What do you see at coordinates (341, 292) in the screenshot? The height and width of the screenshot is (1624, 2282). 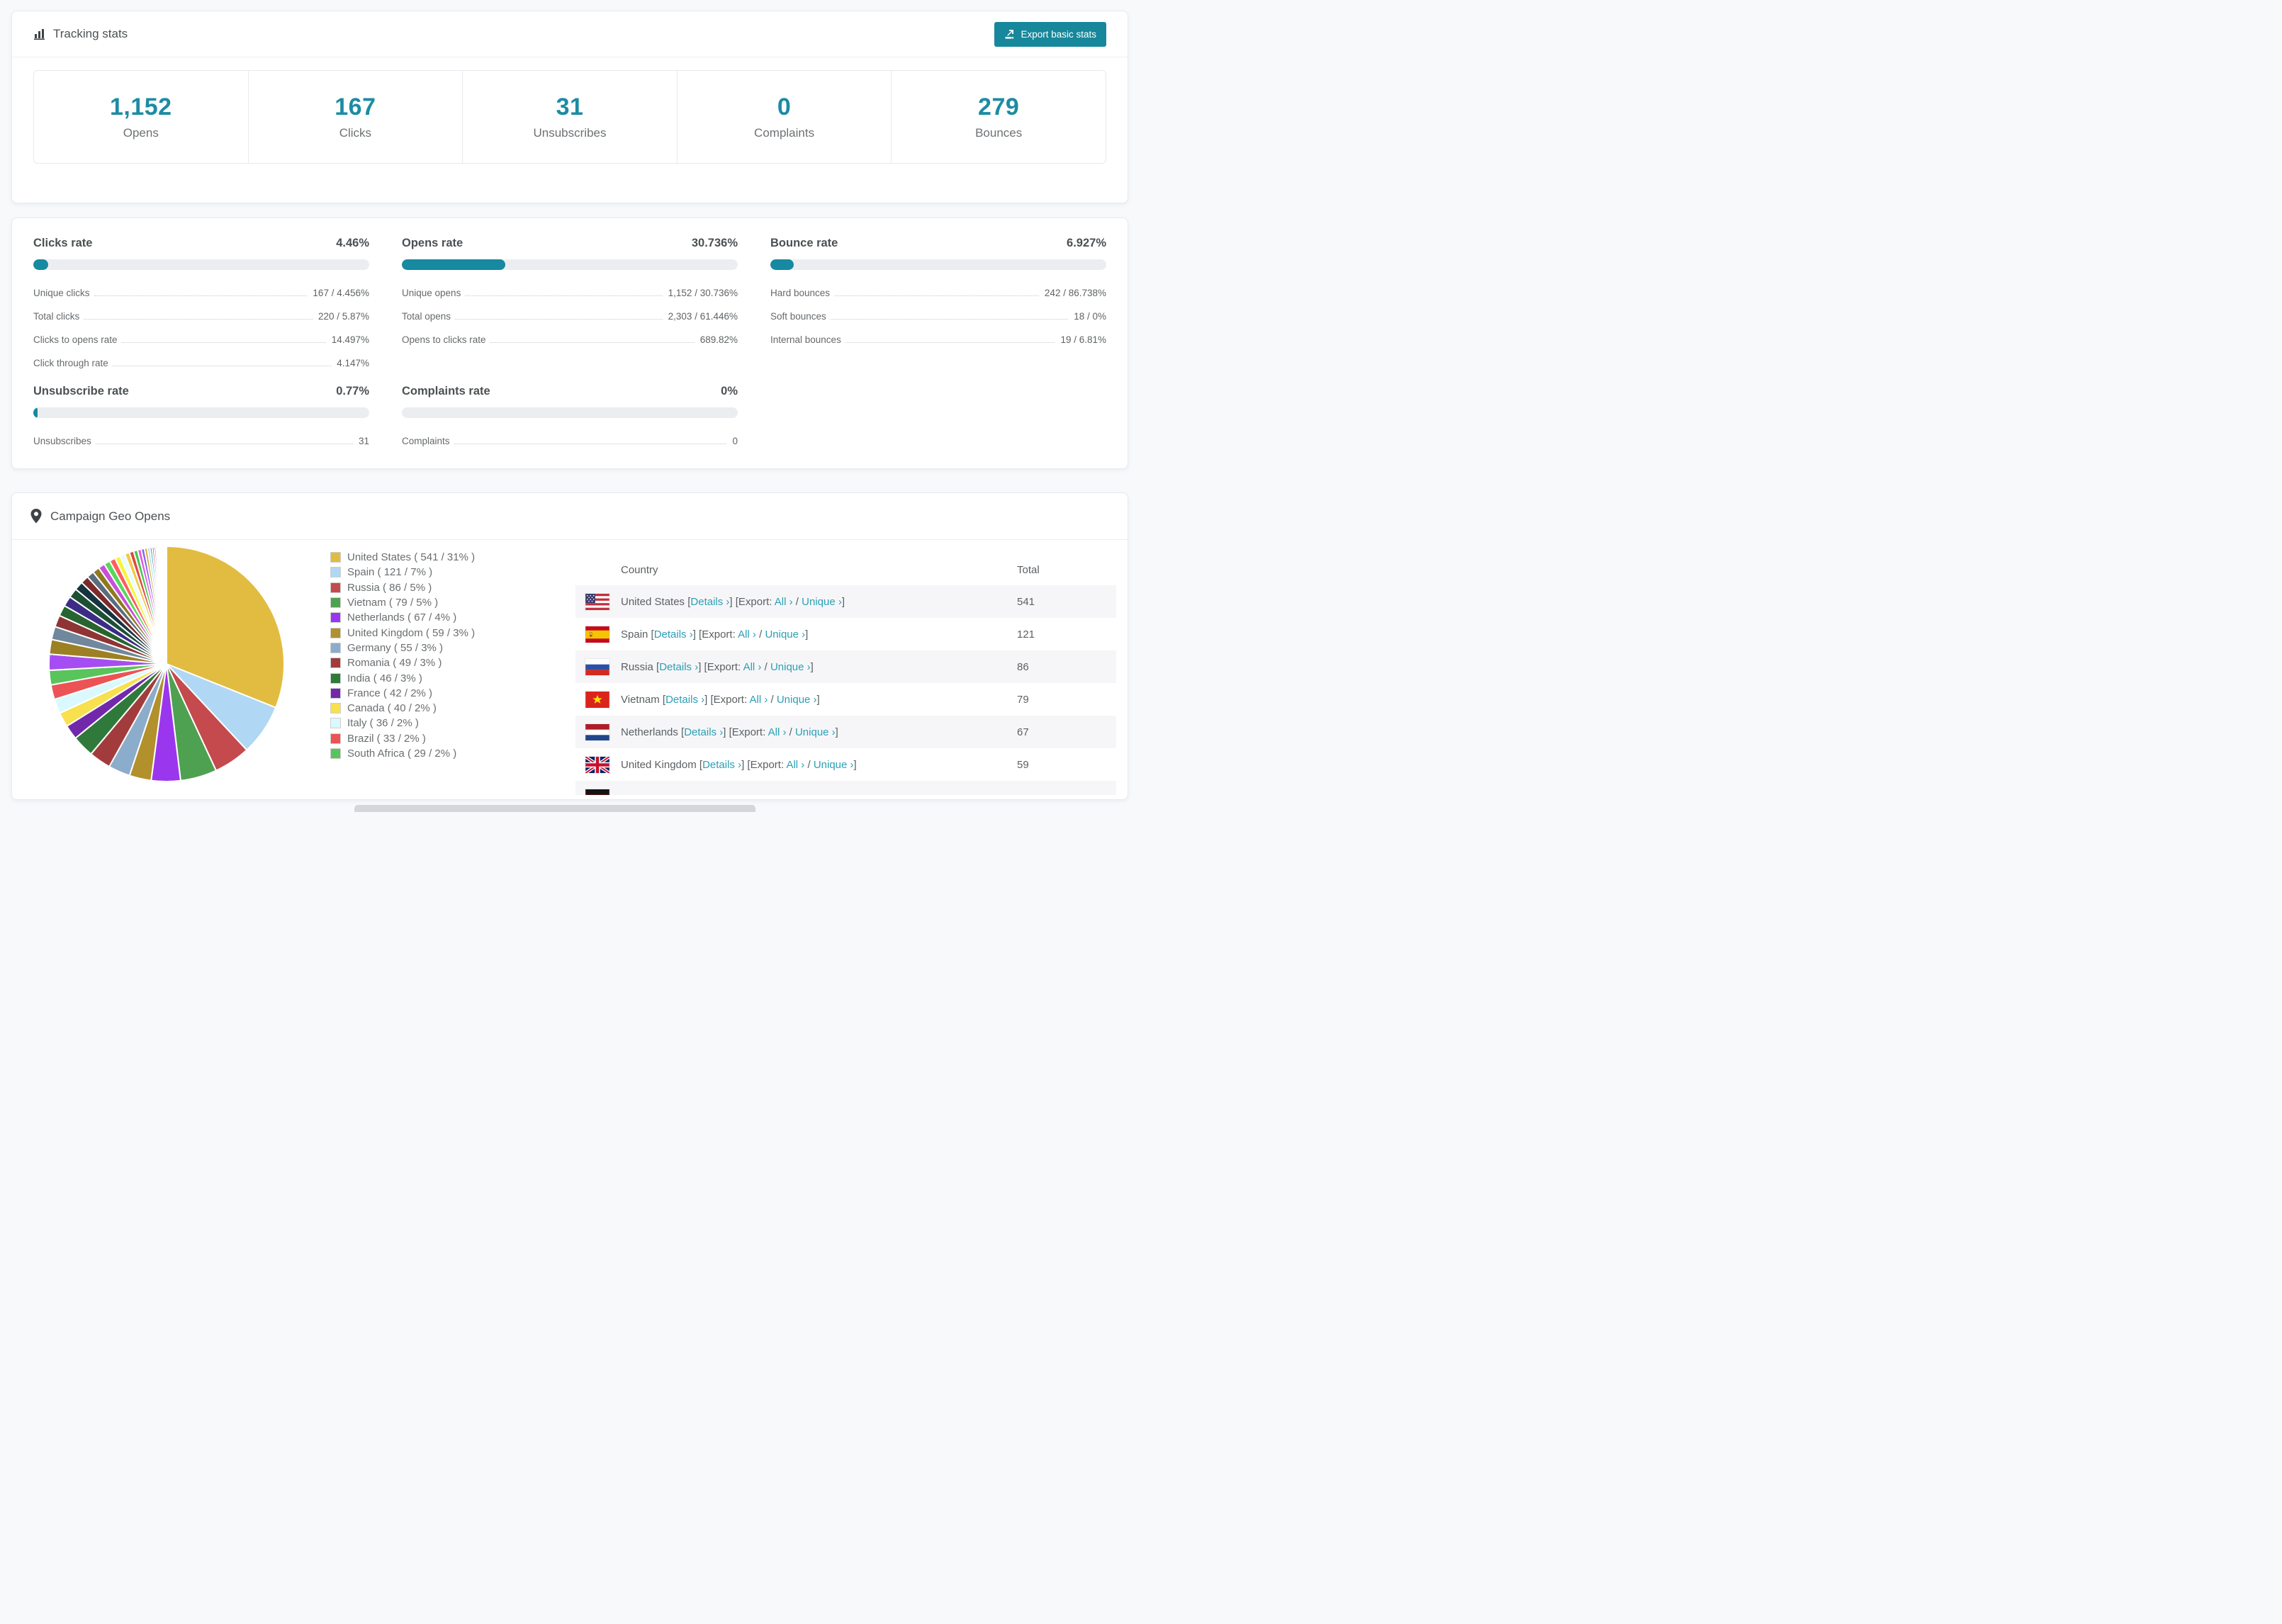 I see `detail-value: 167 / 4.456%` at bounding box center [341, 292].